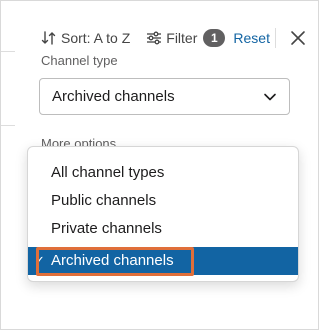 Image resolution: width=320 pixels, height=330 pixels. What do you see at coordinates (39, 260) in the screenshot?
I see `check-icon: ✓` at bounding box center [39, 260].